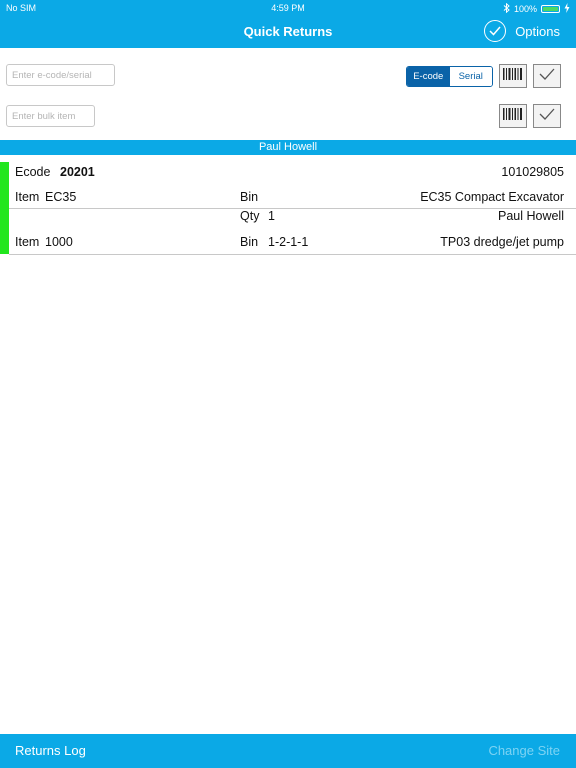  I want to click on options-button: Options, so click(522, 31).